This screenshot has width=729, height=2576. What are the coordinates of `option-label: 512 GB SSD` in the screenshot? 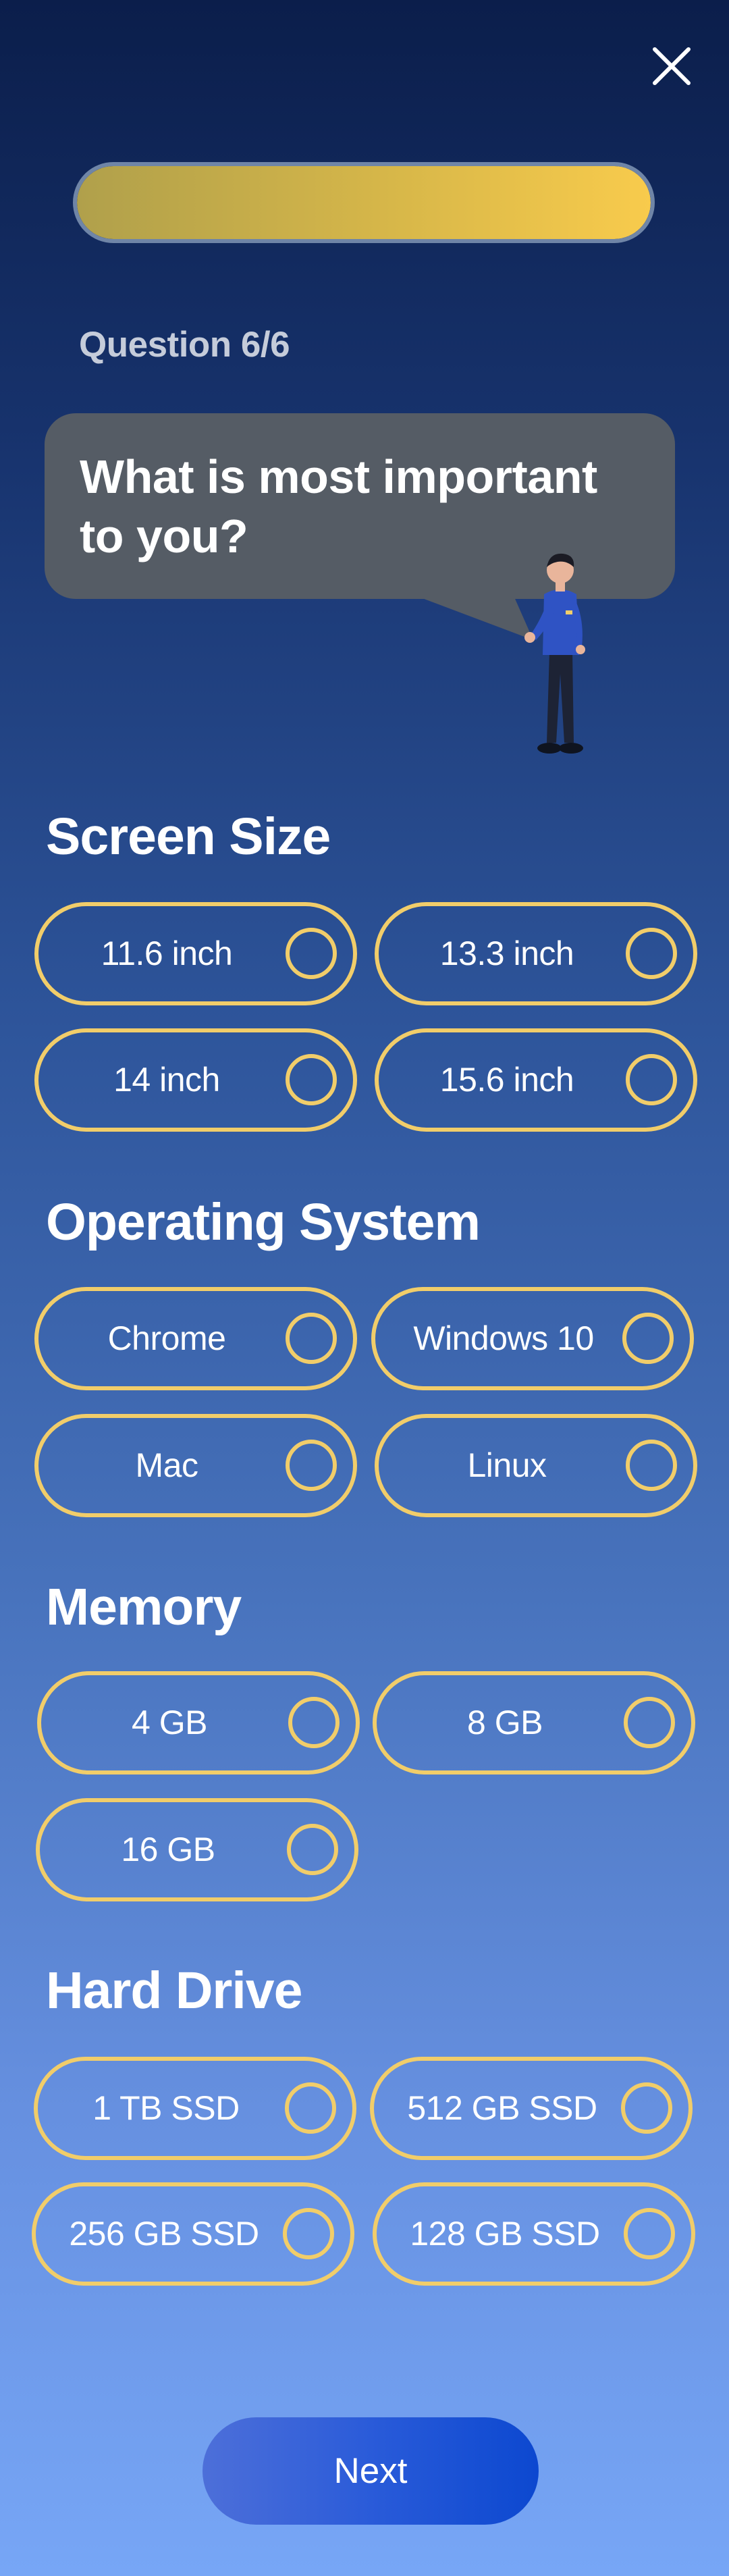 It's located at (502, 2108).